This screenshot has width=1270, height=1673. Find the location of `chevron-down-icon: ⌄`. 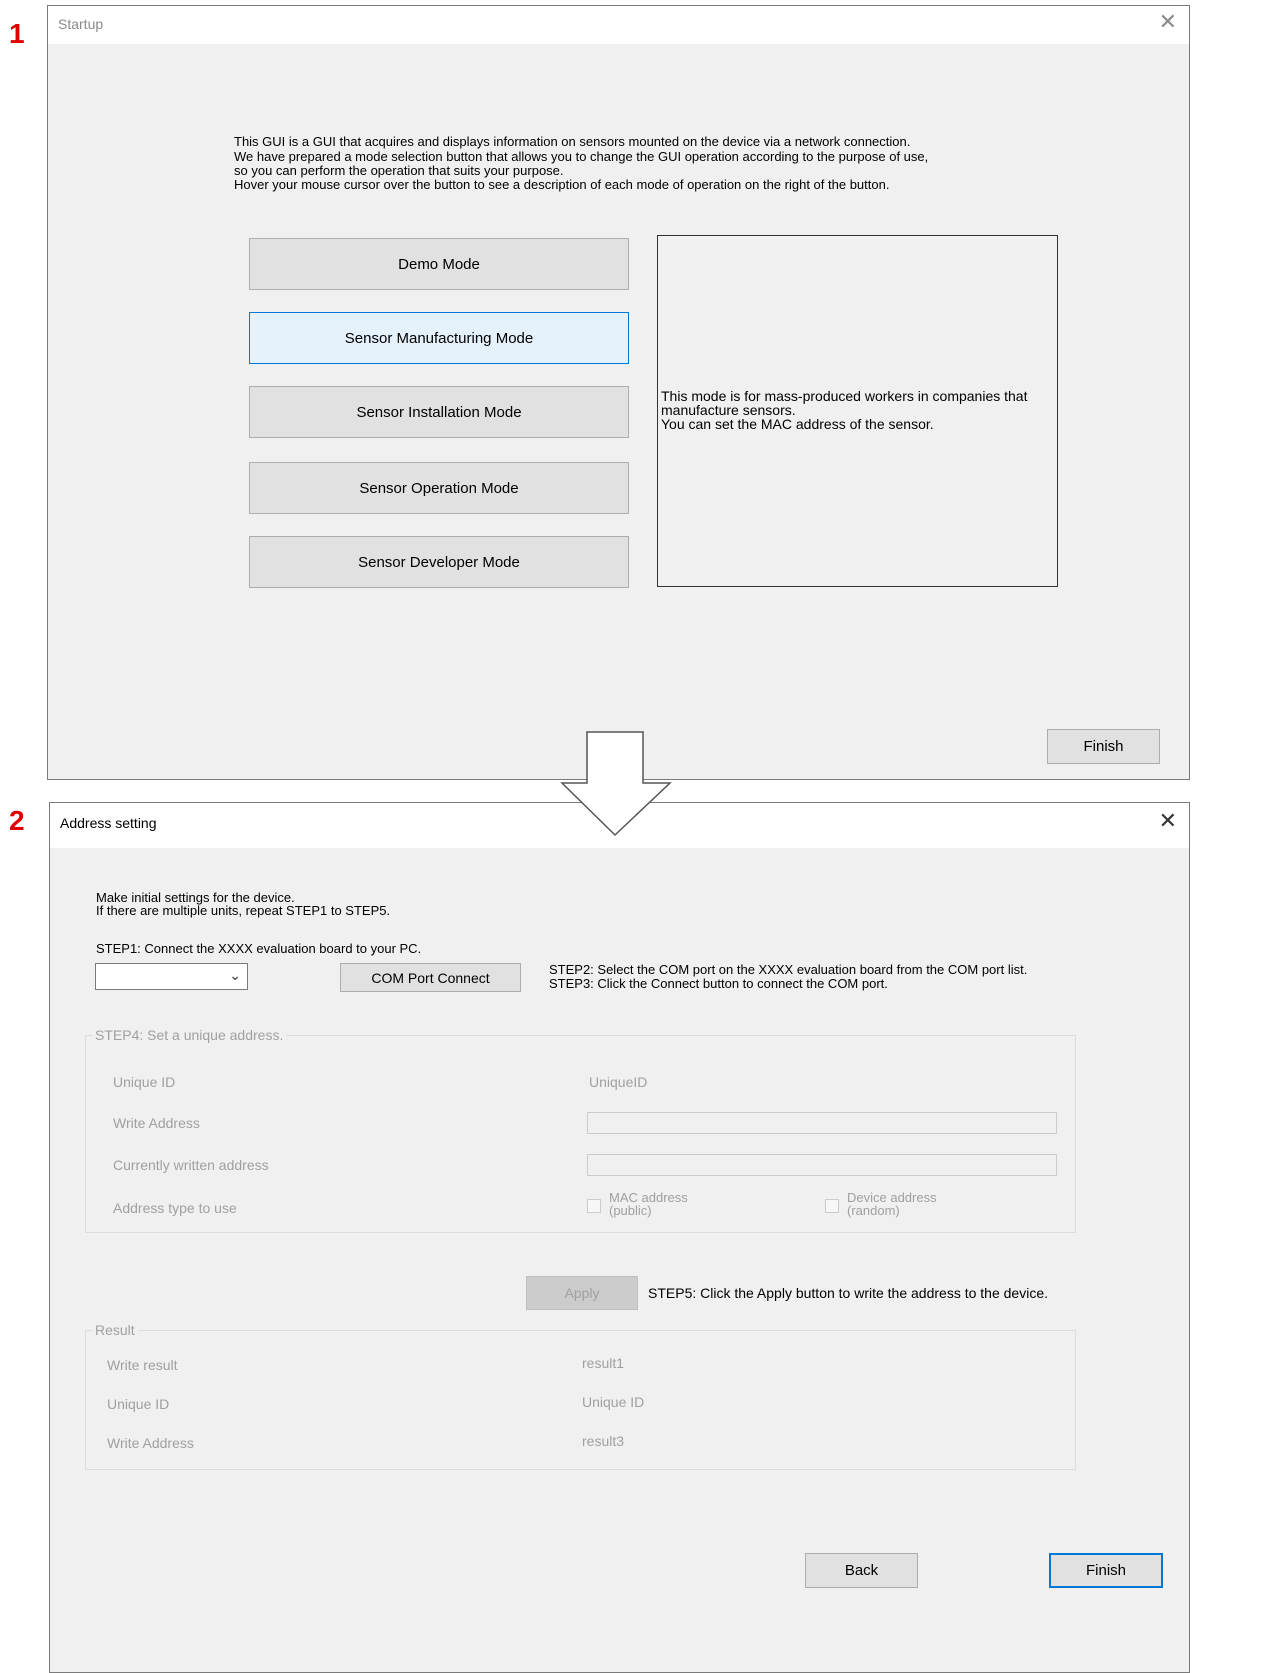

chevron-down-icon: ⌄ is located at coordinates (235, 976).